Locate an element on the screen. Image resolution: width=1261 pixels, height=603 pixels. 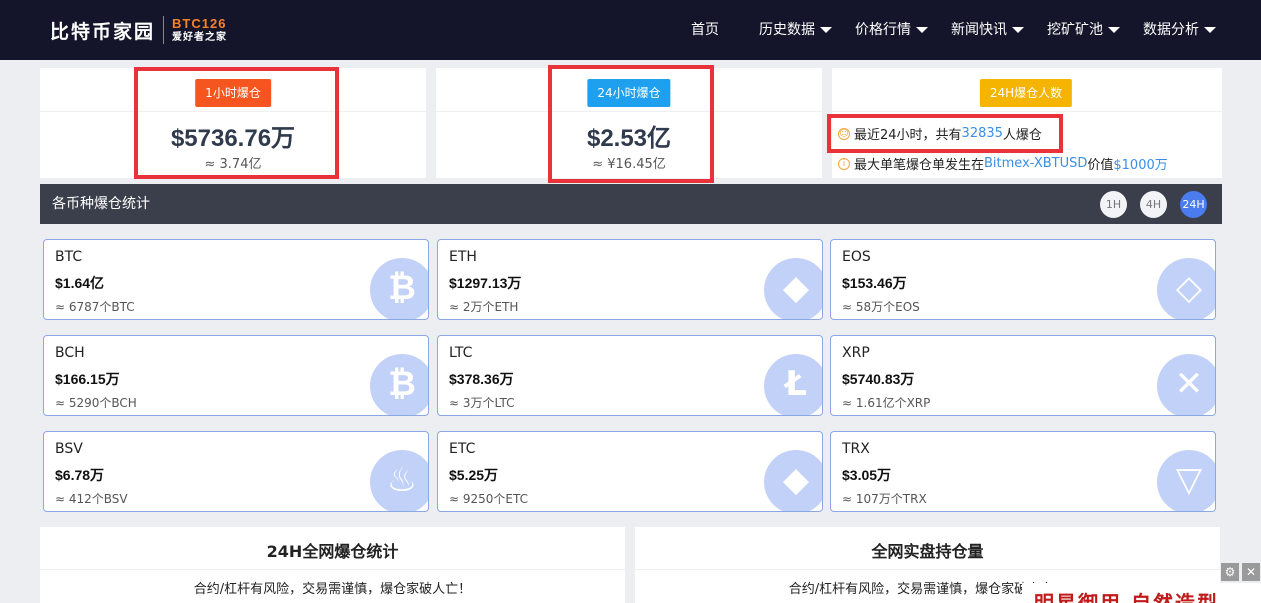
site-logo: 比特币家园 BTC126 爱好者之家 is located at coordinates (138, 30).